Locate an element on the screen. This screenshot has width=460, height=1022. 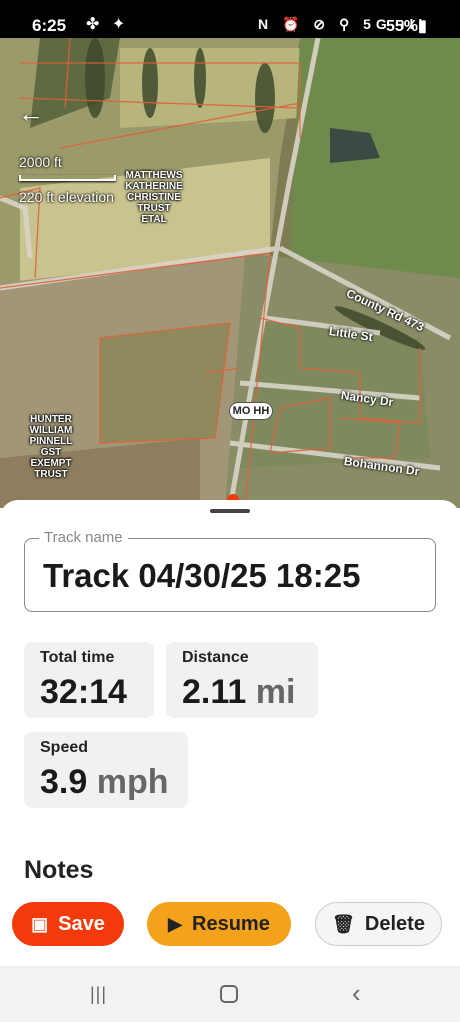
distance-value: 2.11 mi is located at coordinates (239, 692).